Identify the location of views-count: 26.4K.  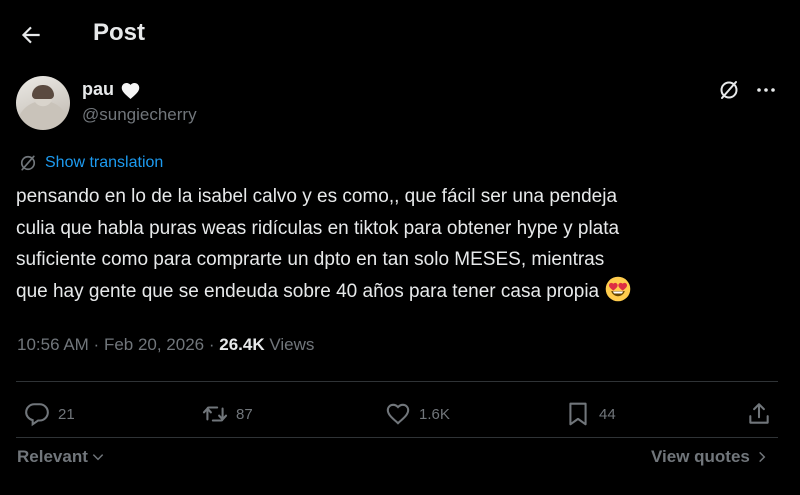
(242, 344).